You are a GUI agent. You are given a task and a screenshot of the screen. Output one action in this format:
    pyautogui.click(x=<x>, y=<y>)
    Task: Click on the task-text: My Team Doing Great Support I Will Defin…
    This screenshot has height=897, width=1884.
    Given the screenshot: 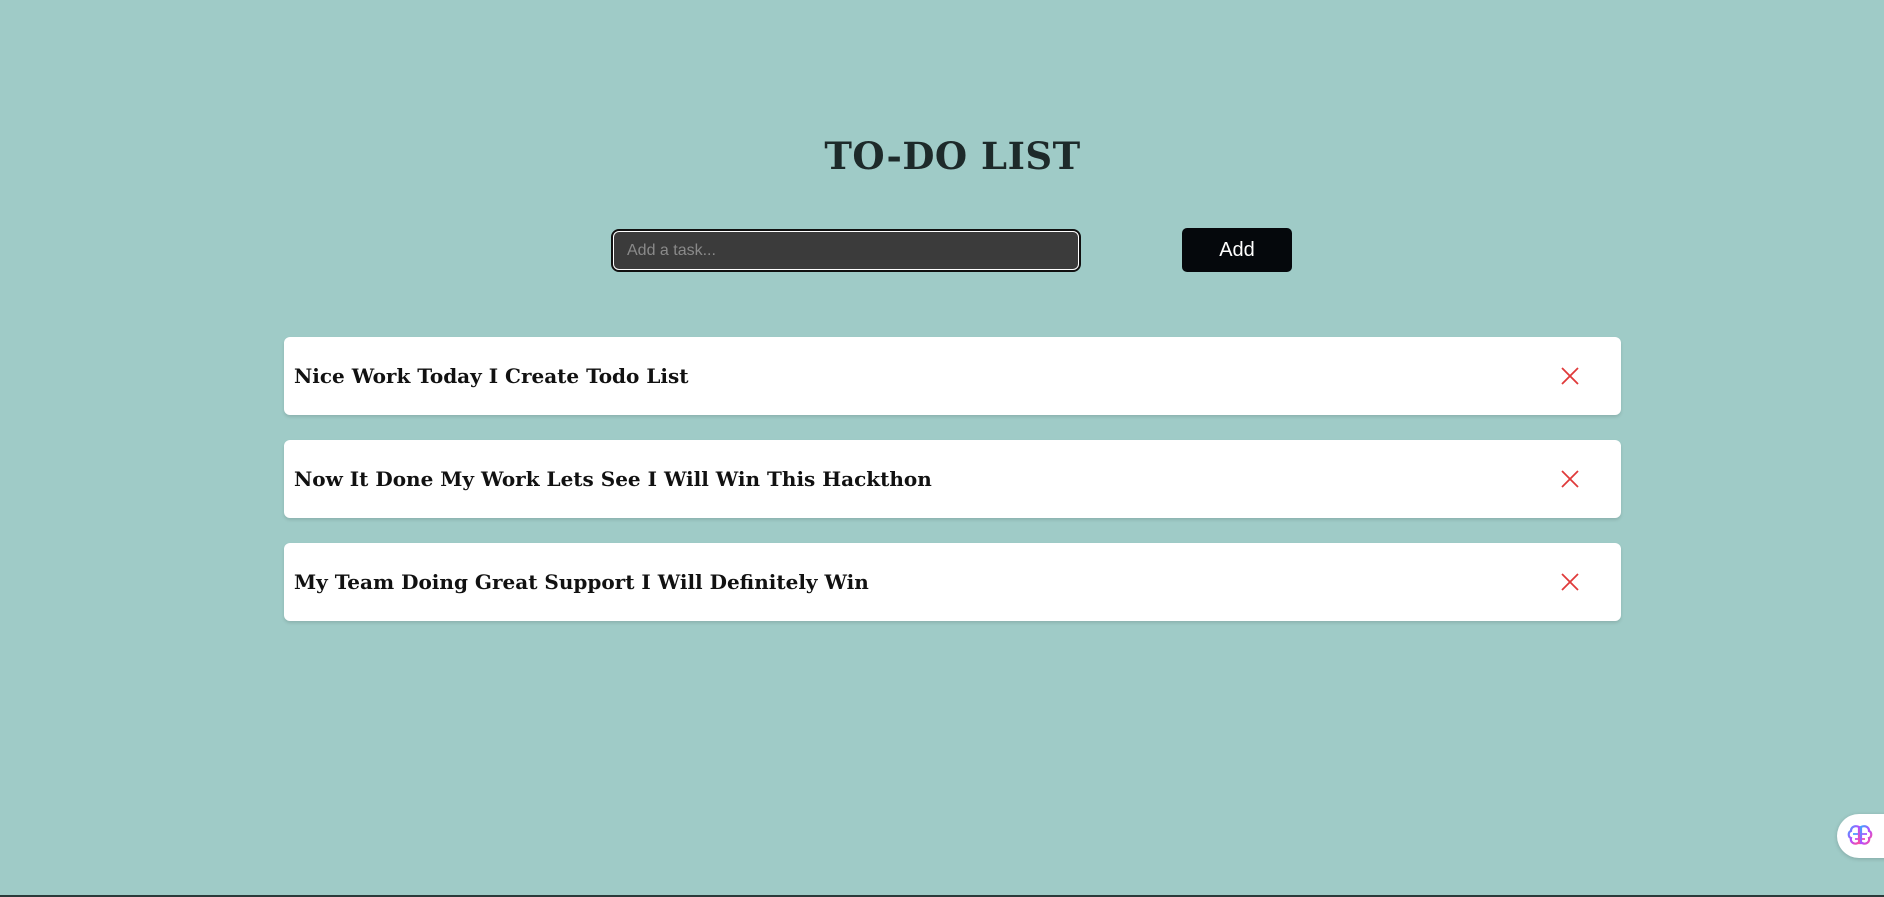 What is the action you would take?
    pyautogui.click(x=581, y=582)
    